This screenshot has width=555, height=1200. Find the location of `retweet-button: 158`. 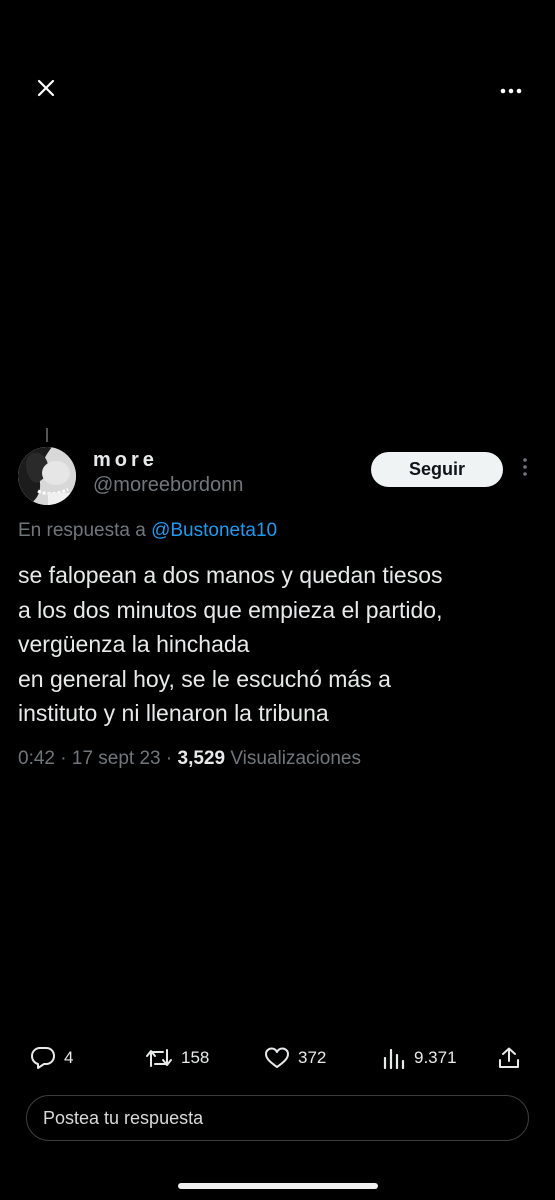

retweet-button: 158 is located at coordinates (177, 1058).